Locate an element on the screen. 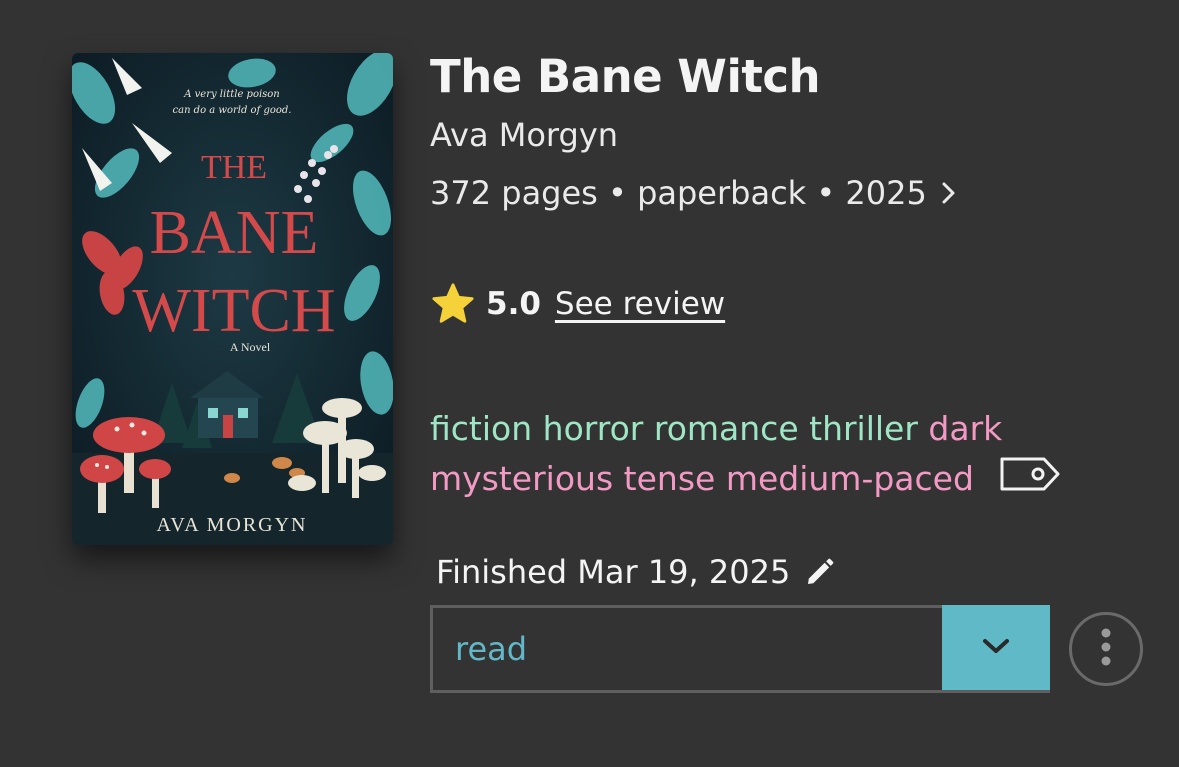 The width and height of the screenshot is (1179, 767). shelf-dropdown-button is located at coordinates (996, 649).